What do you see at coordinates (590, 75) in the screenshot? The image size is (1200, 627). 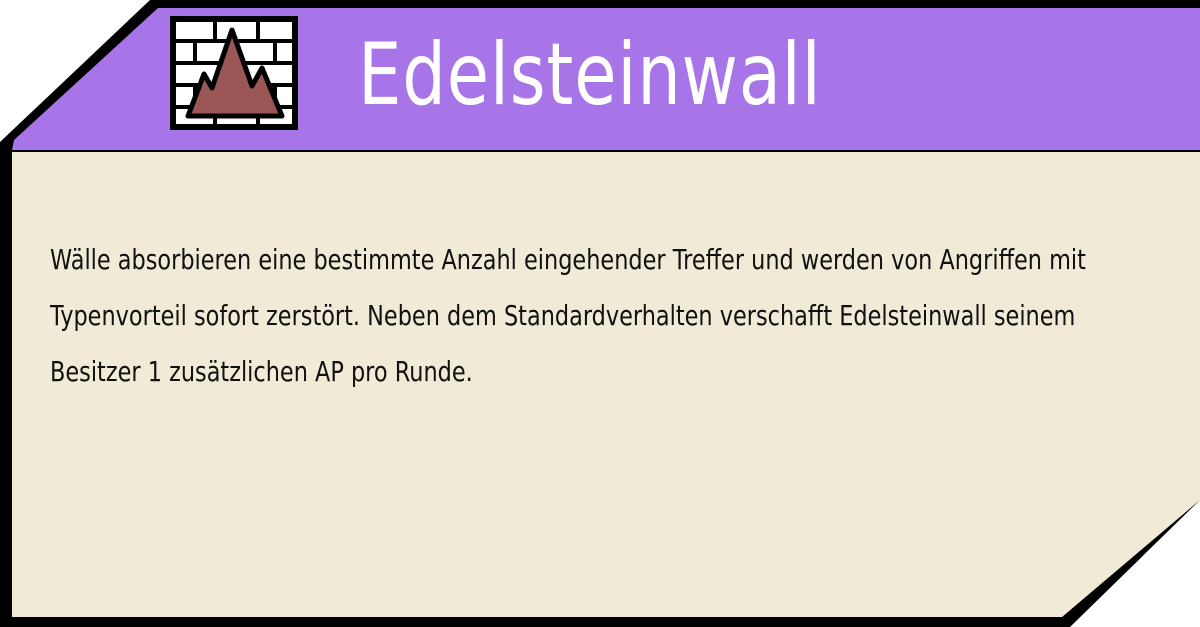 I see `card-title: Edelsteinwall` at bounding box center [590, 75].